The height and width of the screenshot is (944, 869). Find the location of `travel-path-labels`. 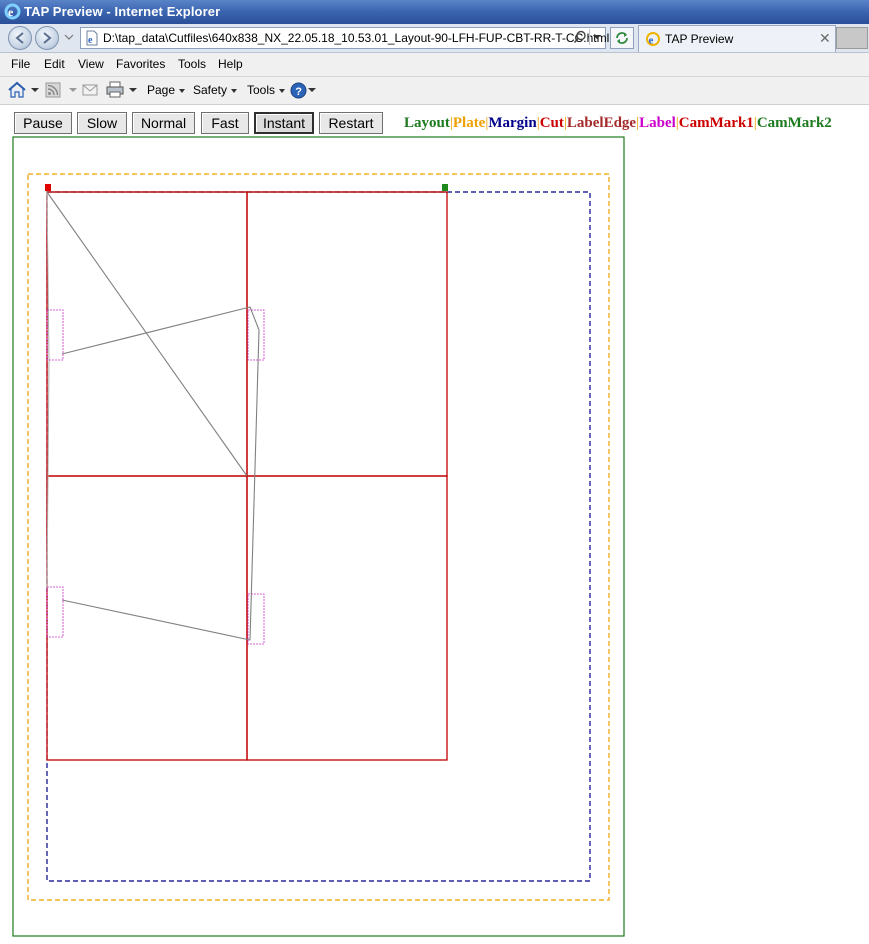

travel-path-labels is located at coordinates (160, 473).